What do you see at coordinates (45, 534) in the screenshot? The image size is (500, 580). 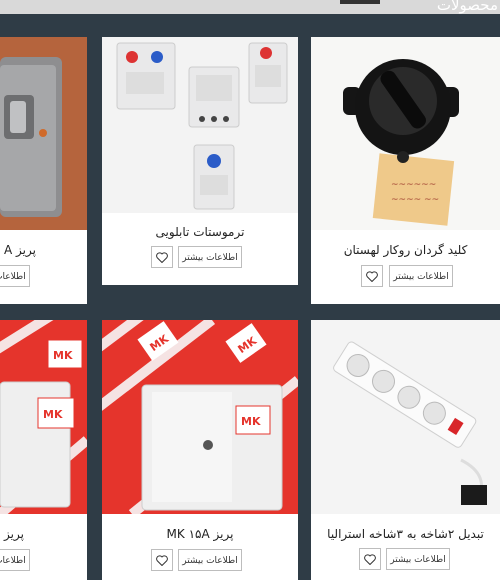 I see `product-name: پریز` at bounding box center [45, 534].